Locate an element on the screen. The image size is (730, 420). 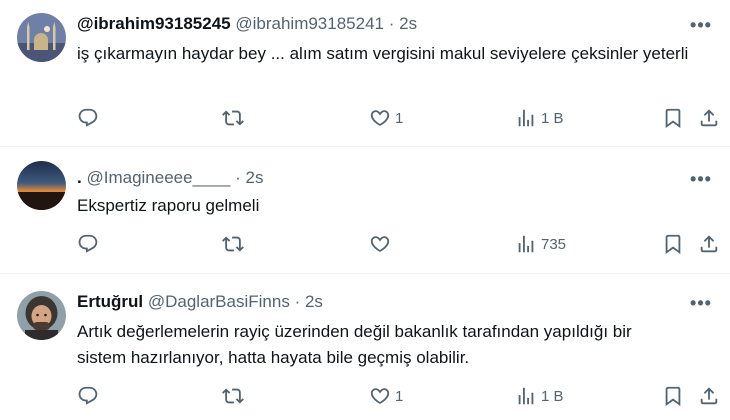
tweet-header: @ibrahim93185245 @ibrahim93185241 · 2s is located at coordinates (247, 24).